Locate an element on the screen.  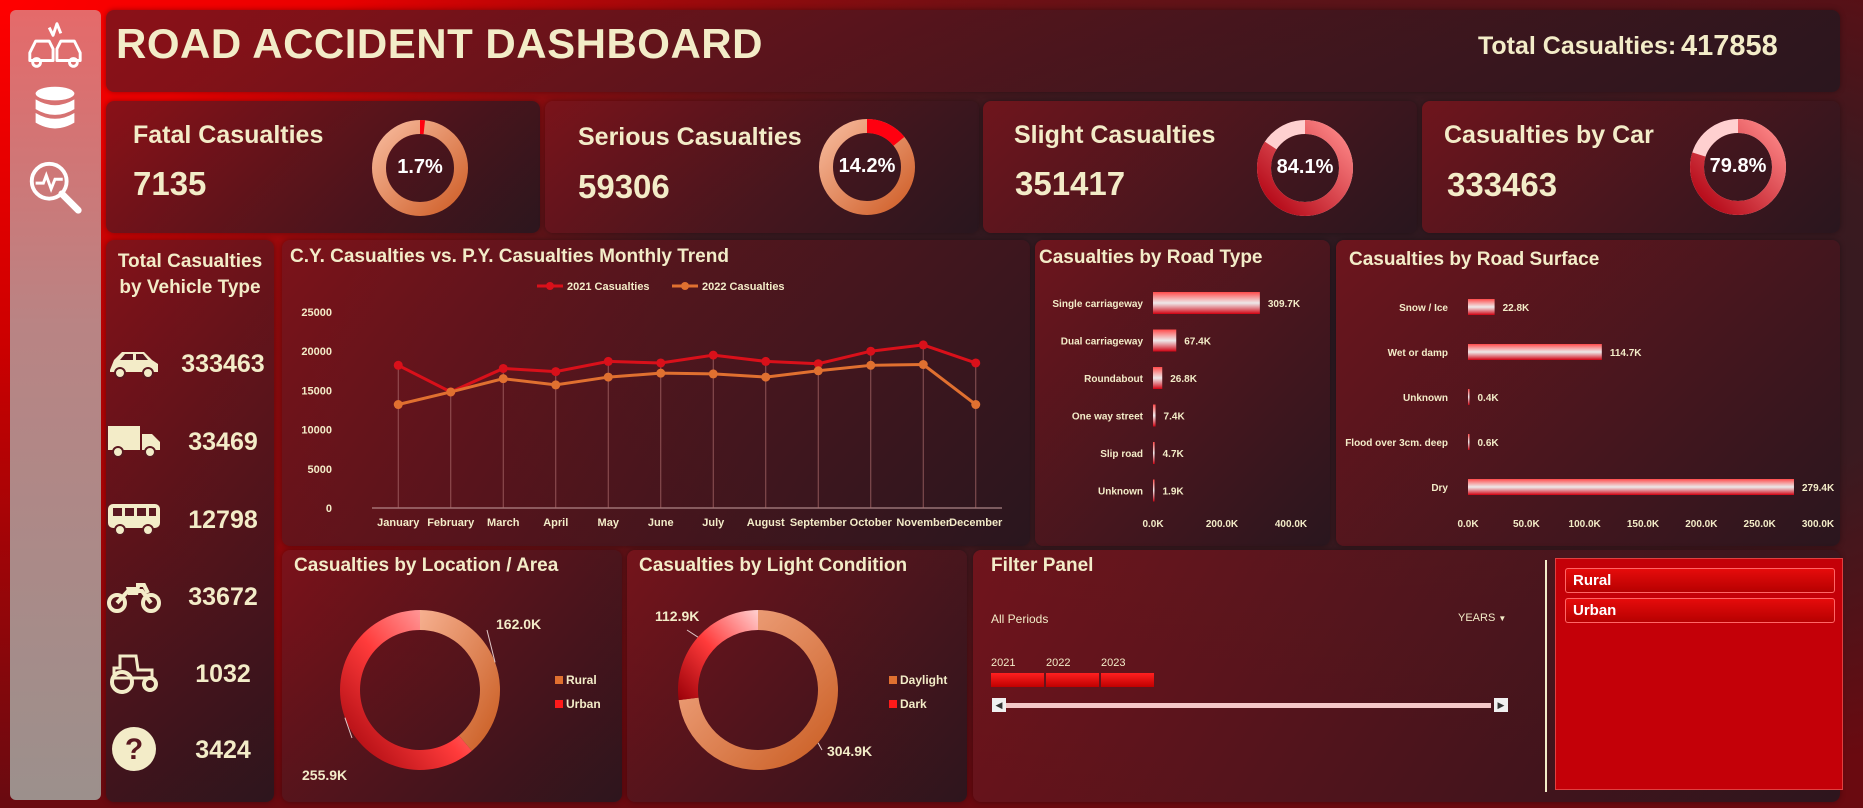
x-tick-label: April is located at coordinates (555, 523).